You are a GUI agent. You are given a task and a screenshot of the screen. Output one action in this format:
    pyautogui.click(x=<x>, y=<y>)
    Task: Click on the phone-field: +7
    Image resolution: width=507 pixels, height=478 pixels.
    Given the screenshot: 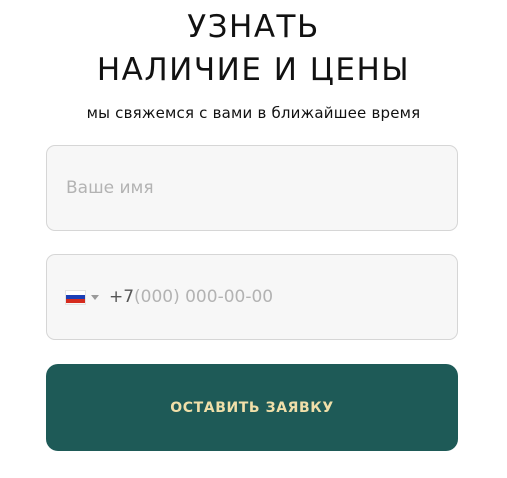 What is the action you would take?
    pyautogui.click(x=252, y=297)
    